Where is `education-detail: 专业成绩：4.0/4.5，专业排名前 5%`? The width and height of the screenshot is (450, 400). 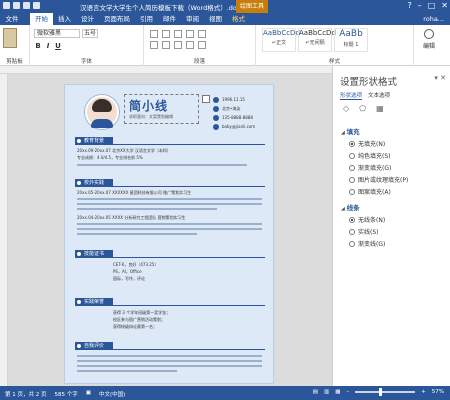
education-detail: 专业成绩：4.0/4.5，专业排名前 5% is located at coordinates (110, 157).